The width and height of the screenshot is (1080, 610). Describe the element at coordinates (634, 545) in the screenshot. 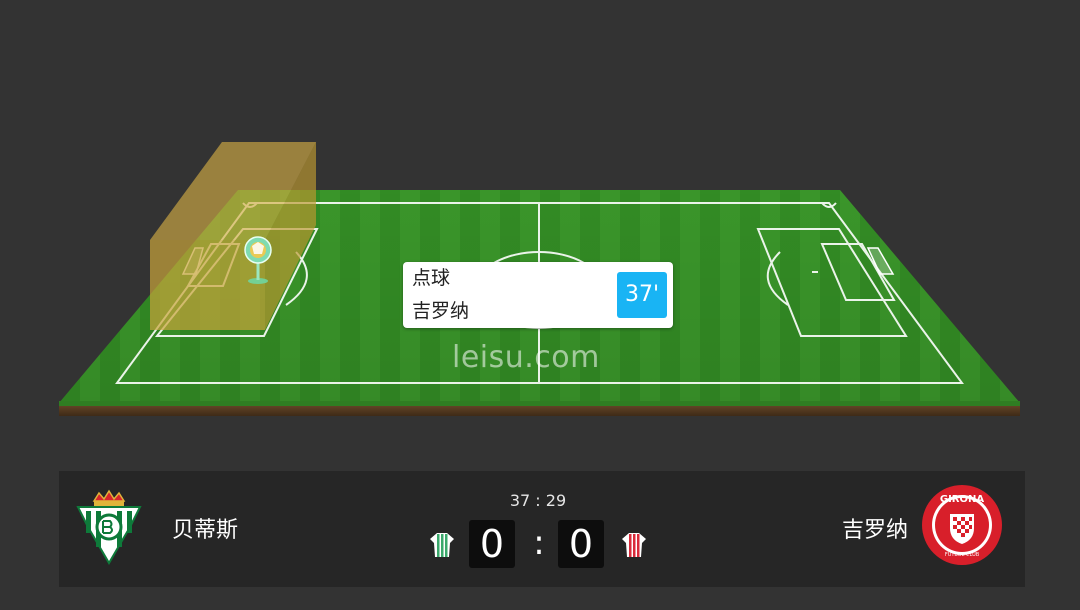

I see `away-jersey-icon` at that location.